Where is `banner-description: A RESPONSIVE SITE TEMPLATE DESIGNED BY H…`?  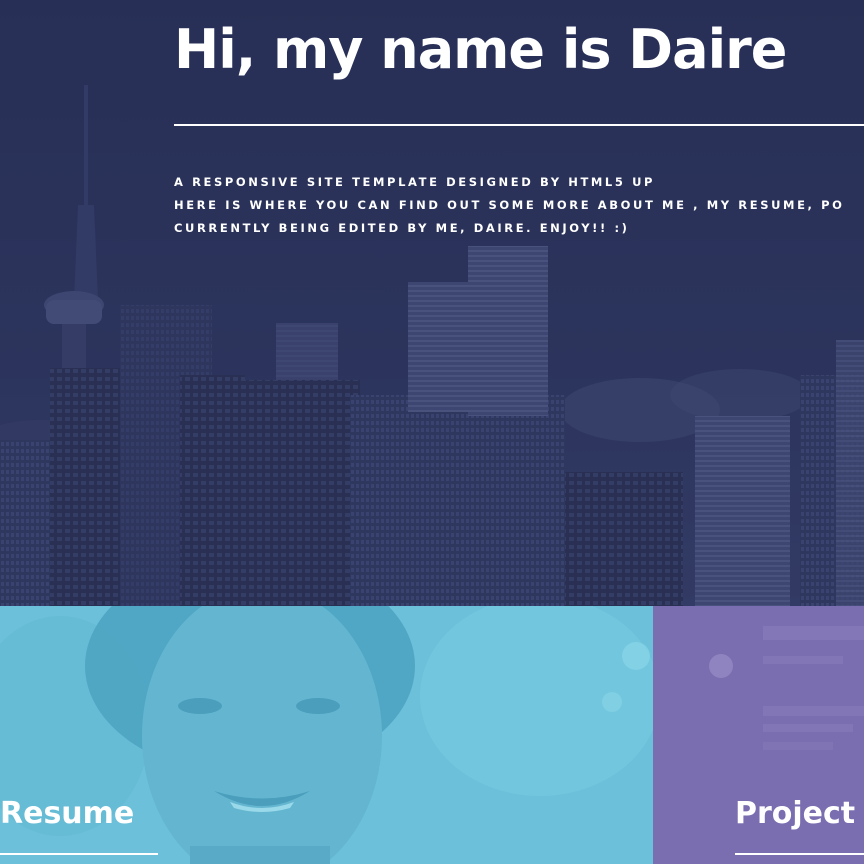 banner-description: A RESPONSIVE SITE TEMPLATE DESIGNED BY H… is located at coordinates (519, 205).